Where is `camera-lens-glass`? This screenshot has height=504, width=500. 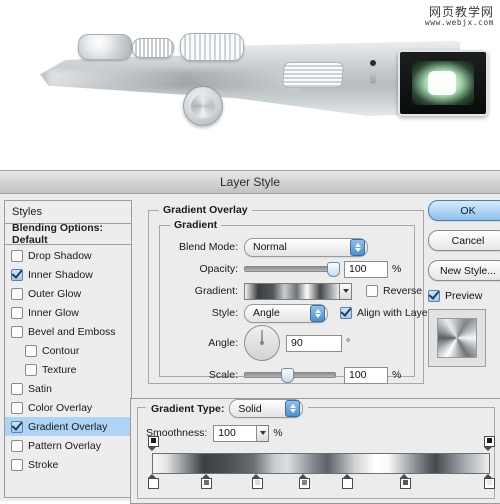
camera-lens-glass is located at coordinates (443, 83).